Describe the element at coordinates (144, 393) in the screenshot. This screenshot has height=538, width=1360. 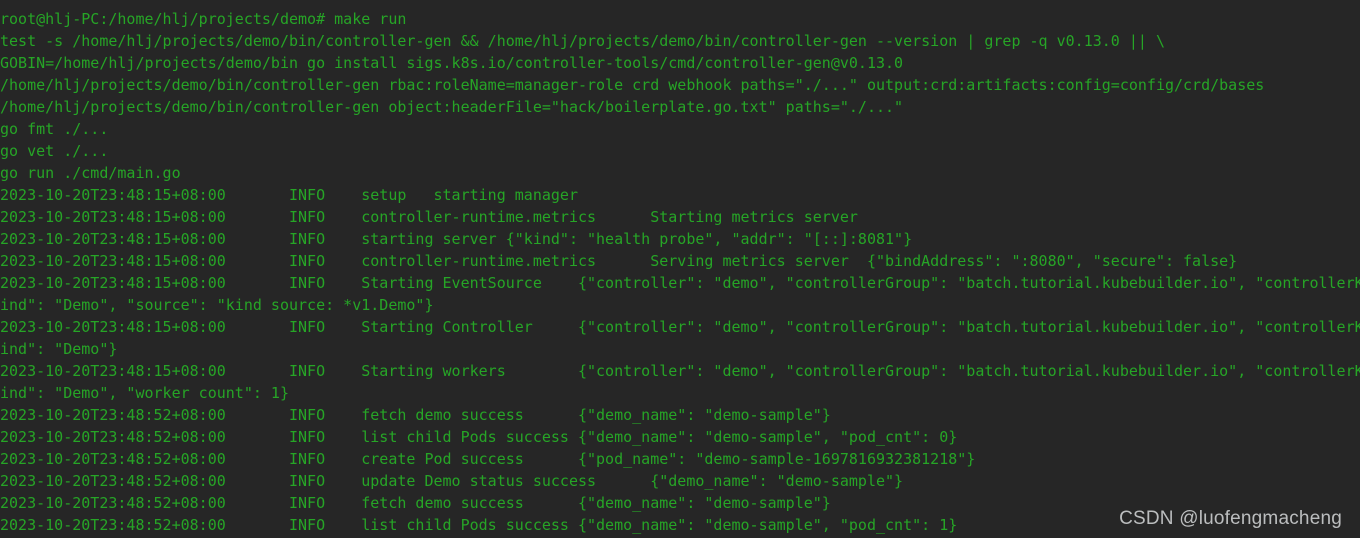
I see `output-line: ind": "Demo", "worker count": 1}` at that location.